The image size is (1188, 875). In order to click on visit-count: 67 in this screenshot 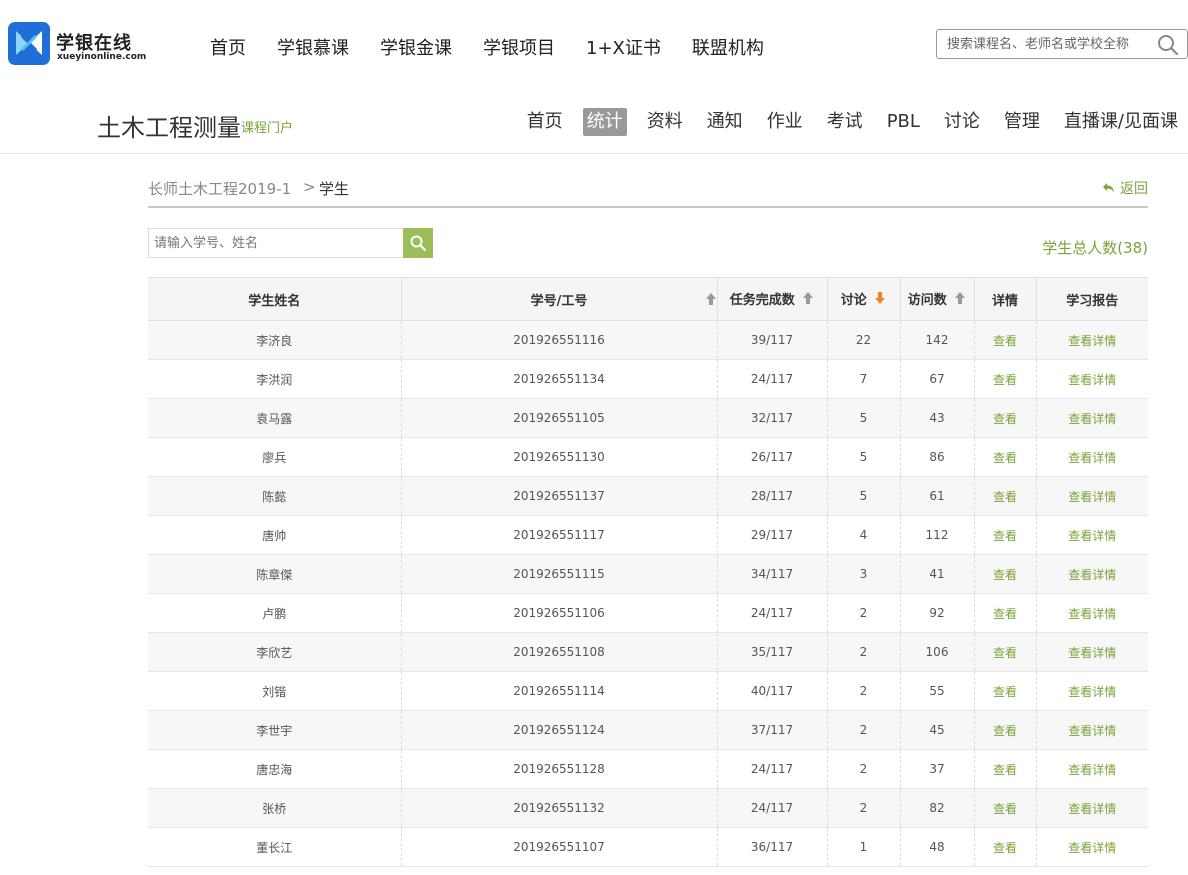, I will do `click(936, 379)`.